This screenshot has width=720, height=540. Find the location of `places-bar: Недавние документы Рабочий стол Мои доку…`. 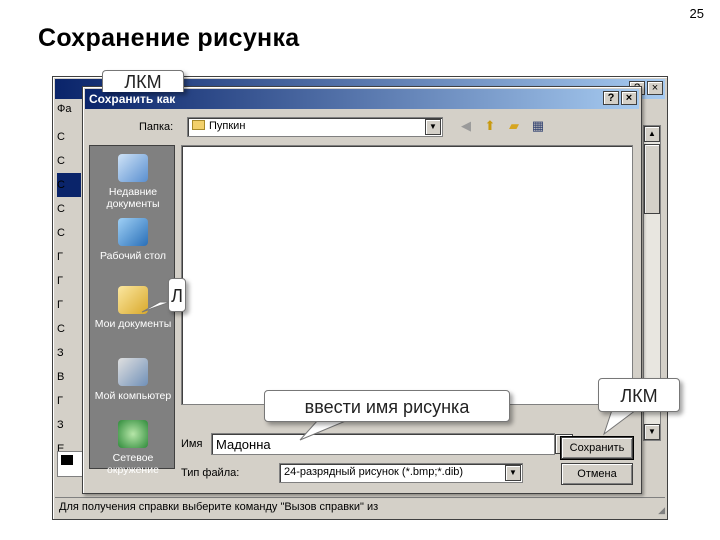

places-bar: Недавние документы Рабочий стол Мои доку… is located at coordinates (132, 310).